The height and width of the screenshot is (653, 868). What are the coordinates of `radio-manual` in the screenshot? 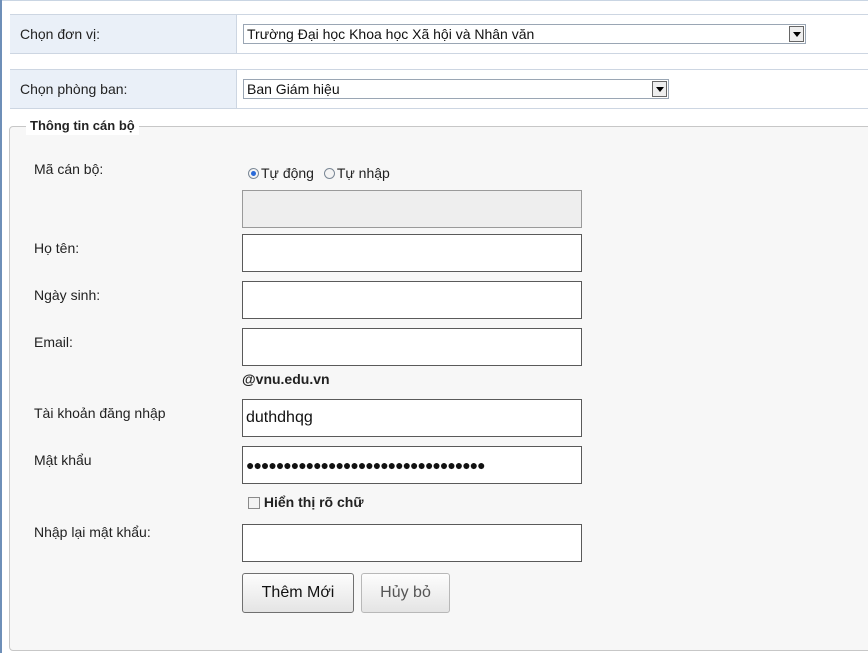 It's located at (329, 173).